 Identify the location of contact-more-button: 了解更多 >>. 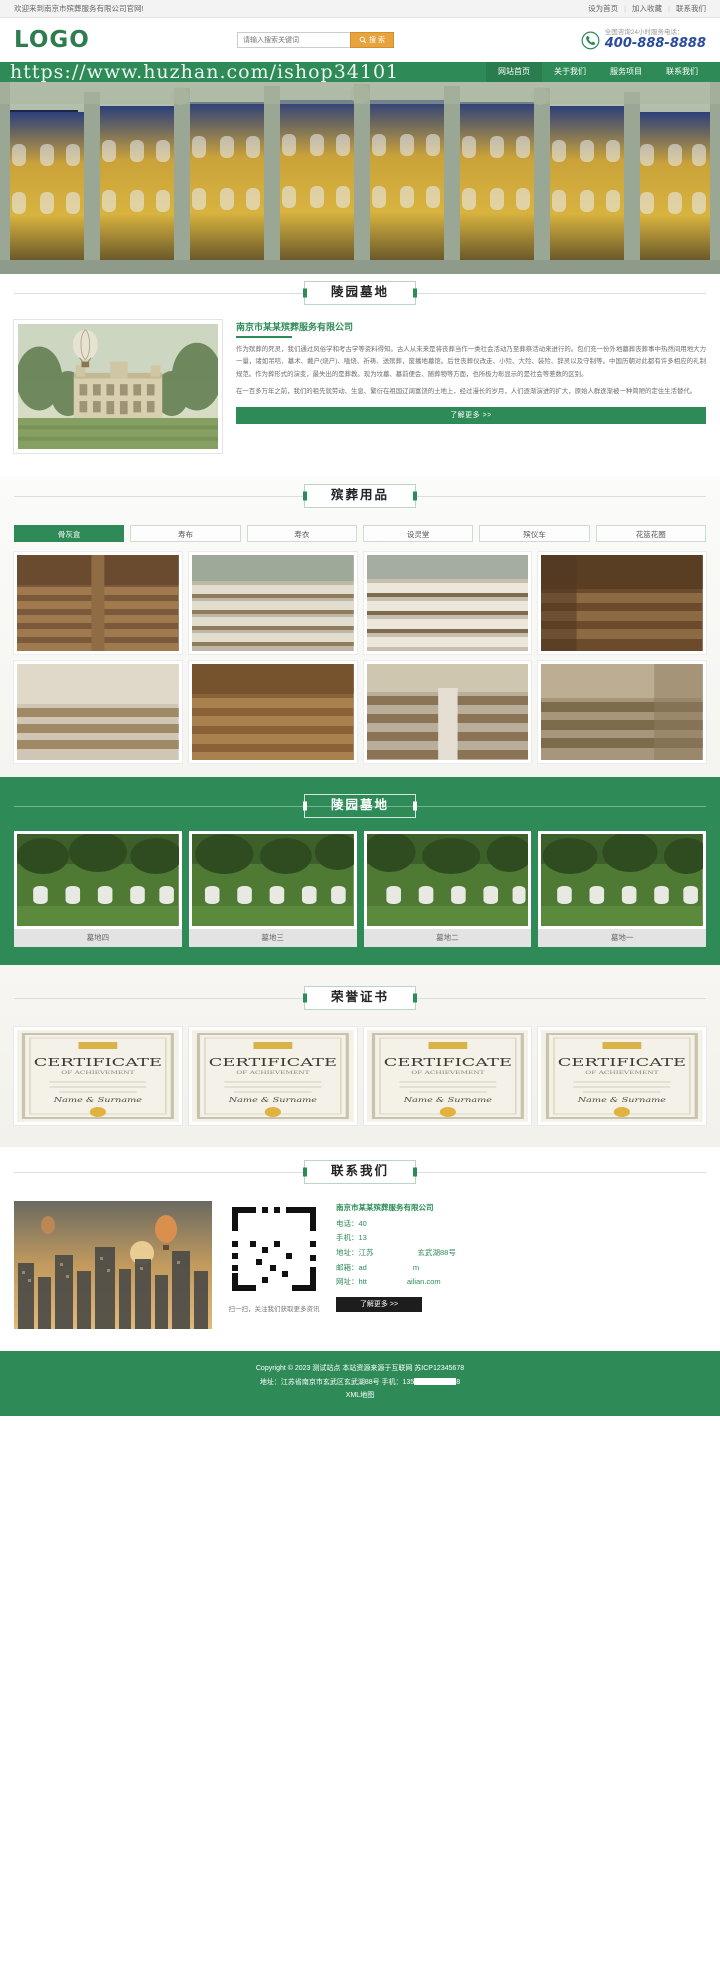
(379, 1304).